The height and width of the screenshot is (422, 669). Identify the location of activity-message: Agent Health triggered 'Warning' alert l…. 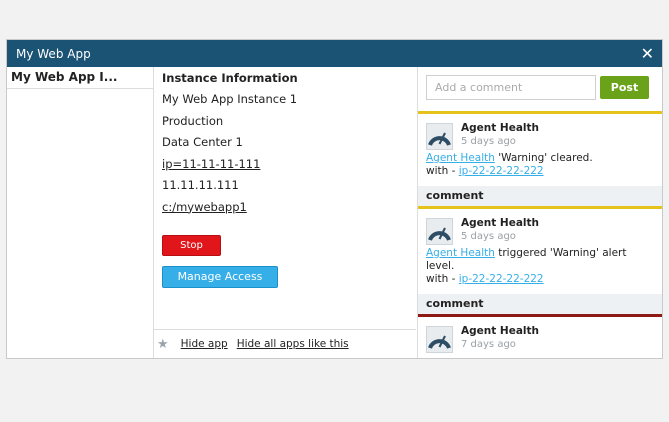
(526, 266).